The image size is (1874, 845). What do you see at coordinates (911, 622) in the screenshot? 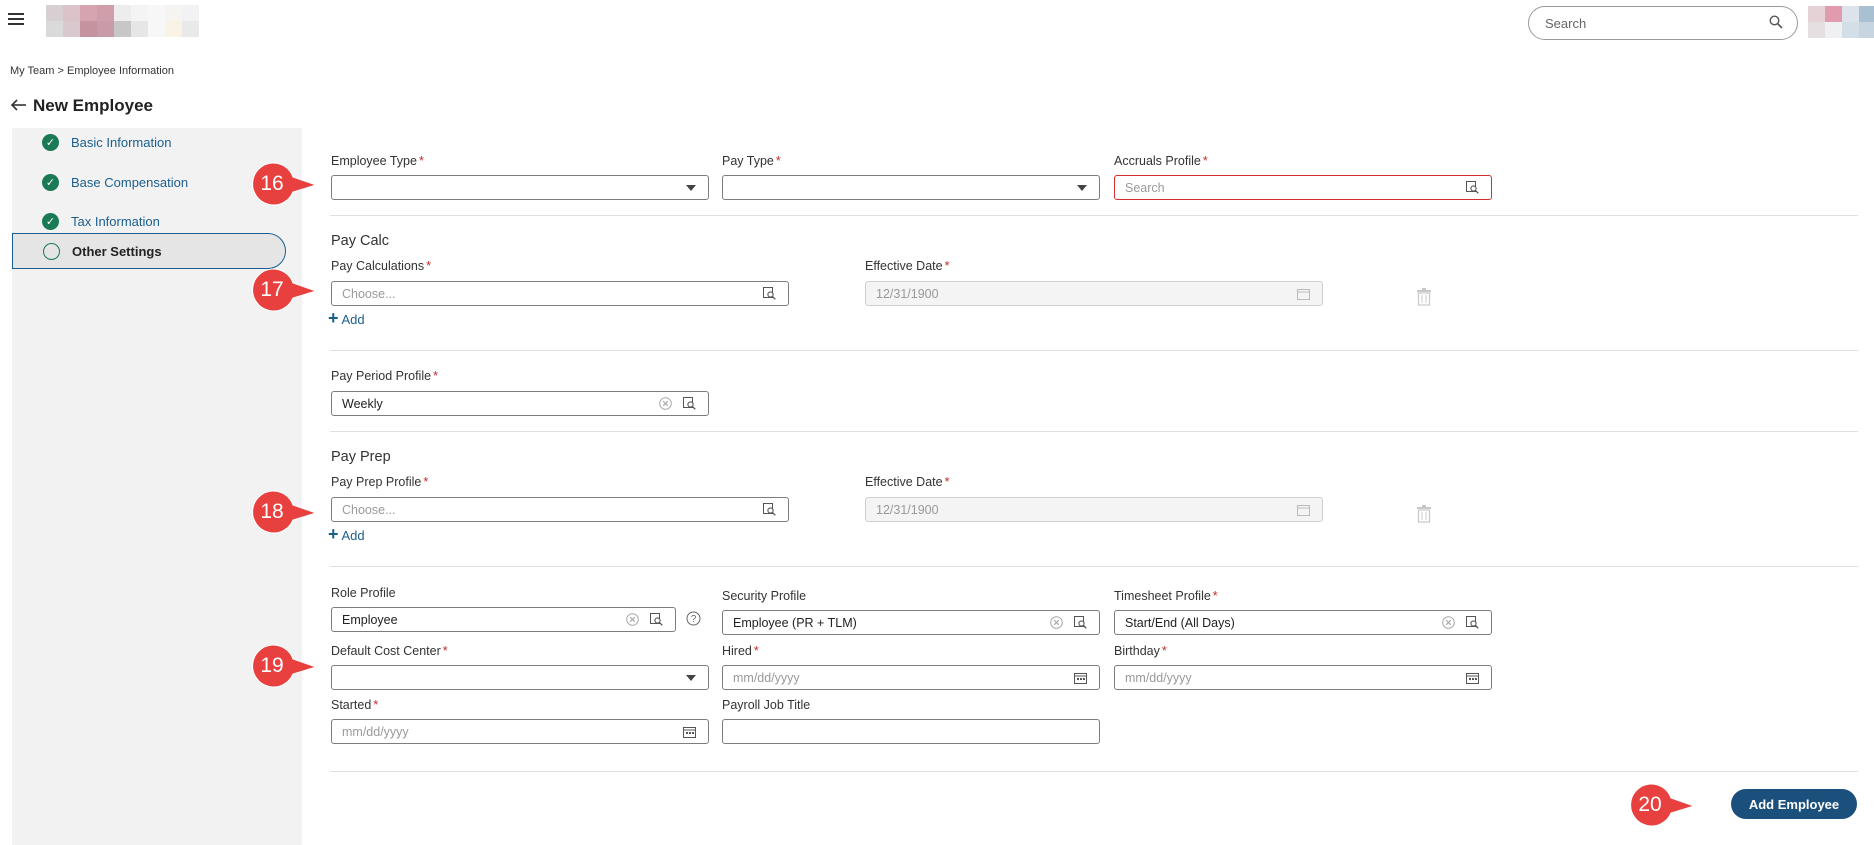
I see `security-profile-input: Employee (PR + TLM)` at bounding box center [911, 622].